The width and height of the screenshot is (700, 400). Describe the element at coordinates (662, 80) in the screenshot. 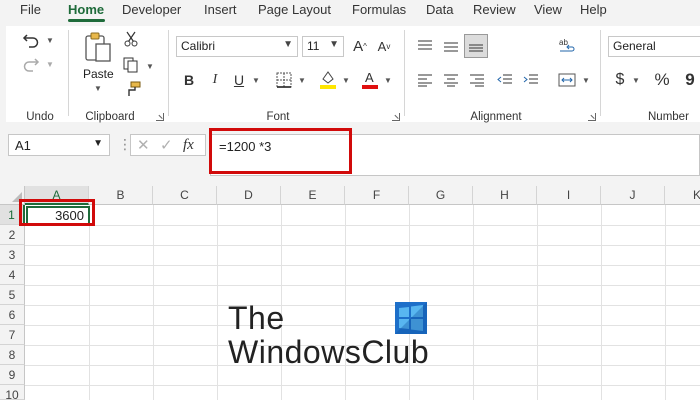

I see `percent-button: %` at that location.